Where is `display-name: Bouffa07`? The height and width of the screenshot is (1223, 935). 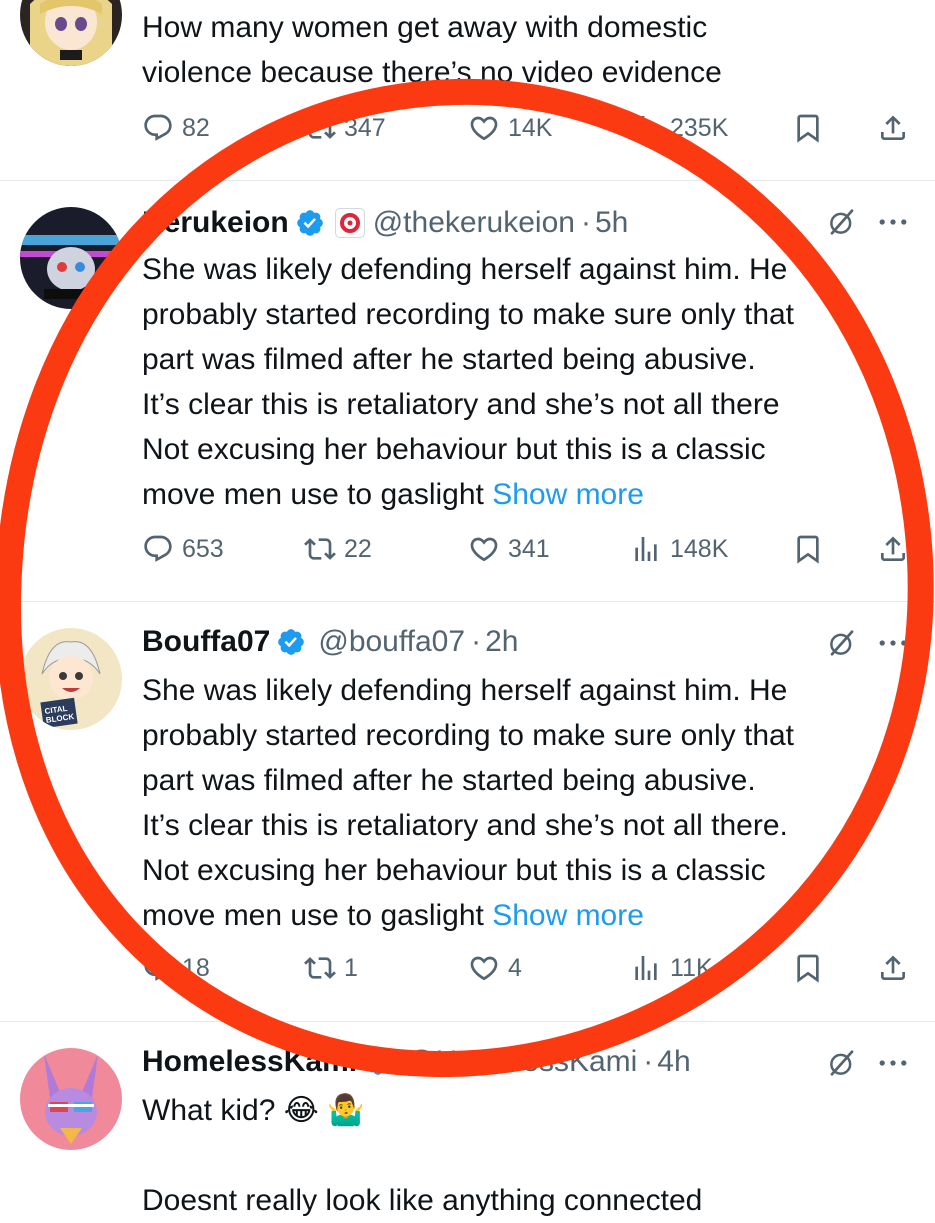 display-name: Bouffa07 is located at coordinates (206, 642).